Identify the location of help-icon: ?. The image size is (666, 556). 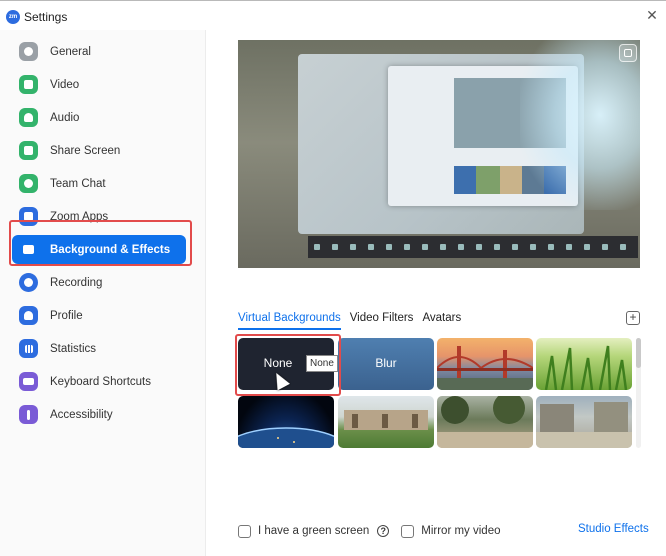
(383, 531).